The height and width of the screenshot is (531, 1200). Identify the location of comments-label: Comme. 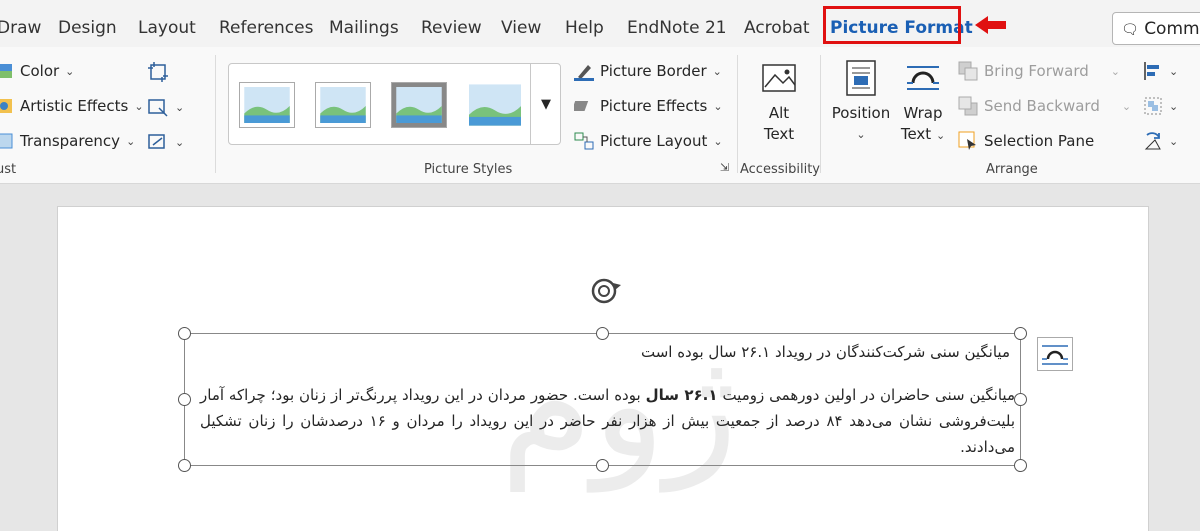
(1172, 29).